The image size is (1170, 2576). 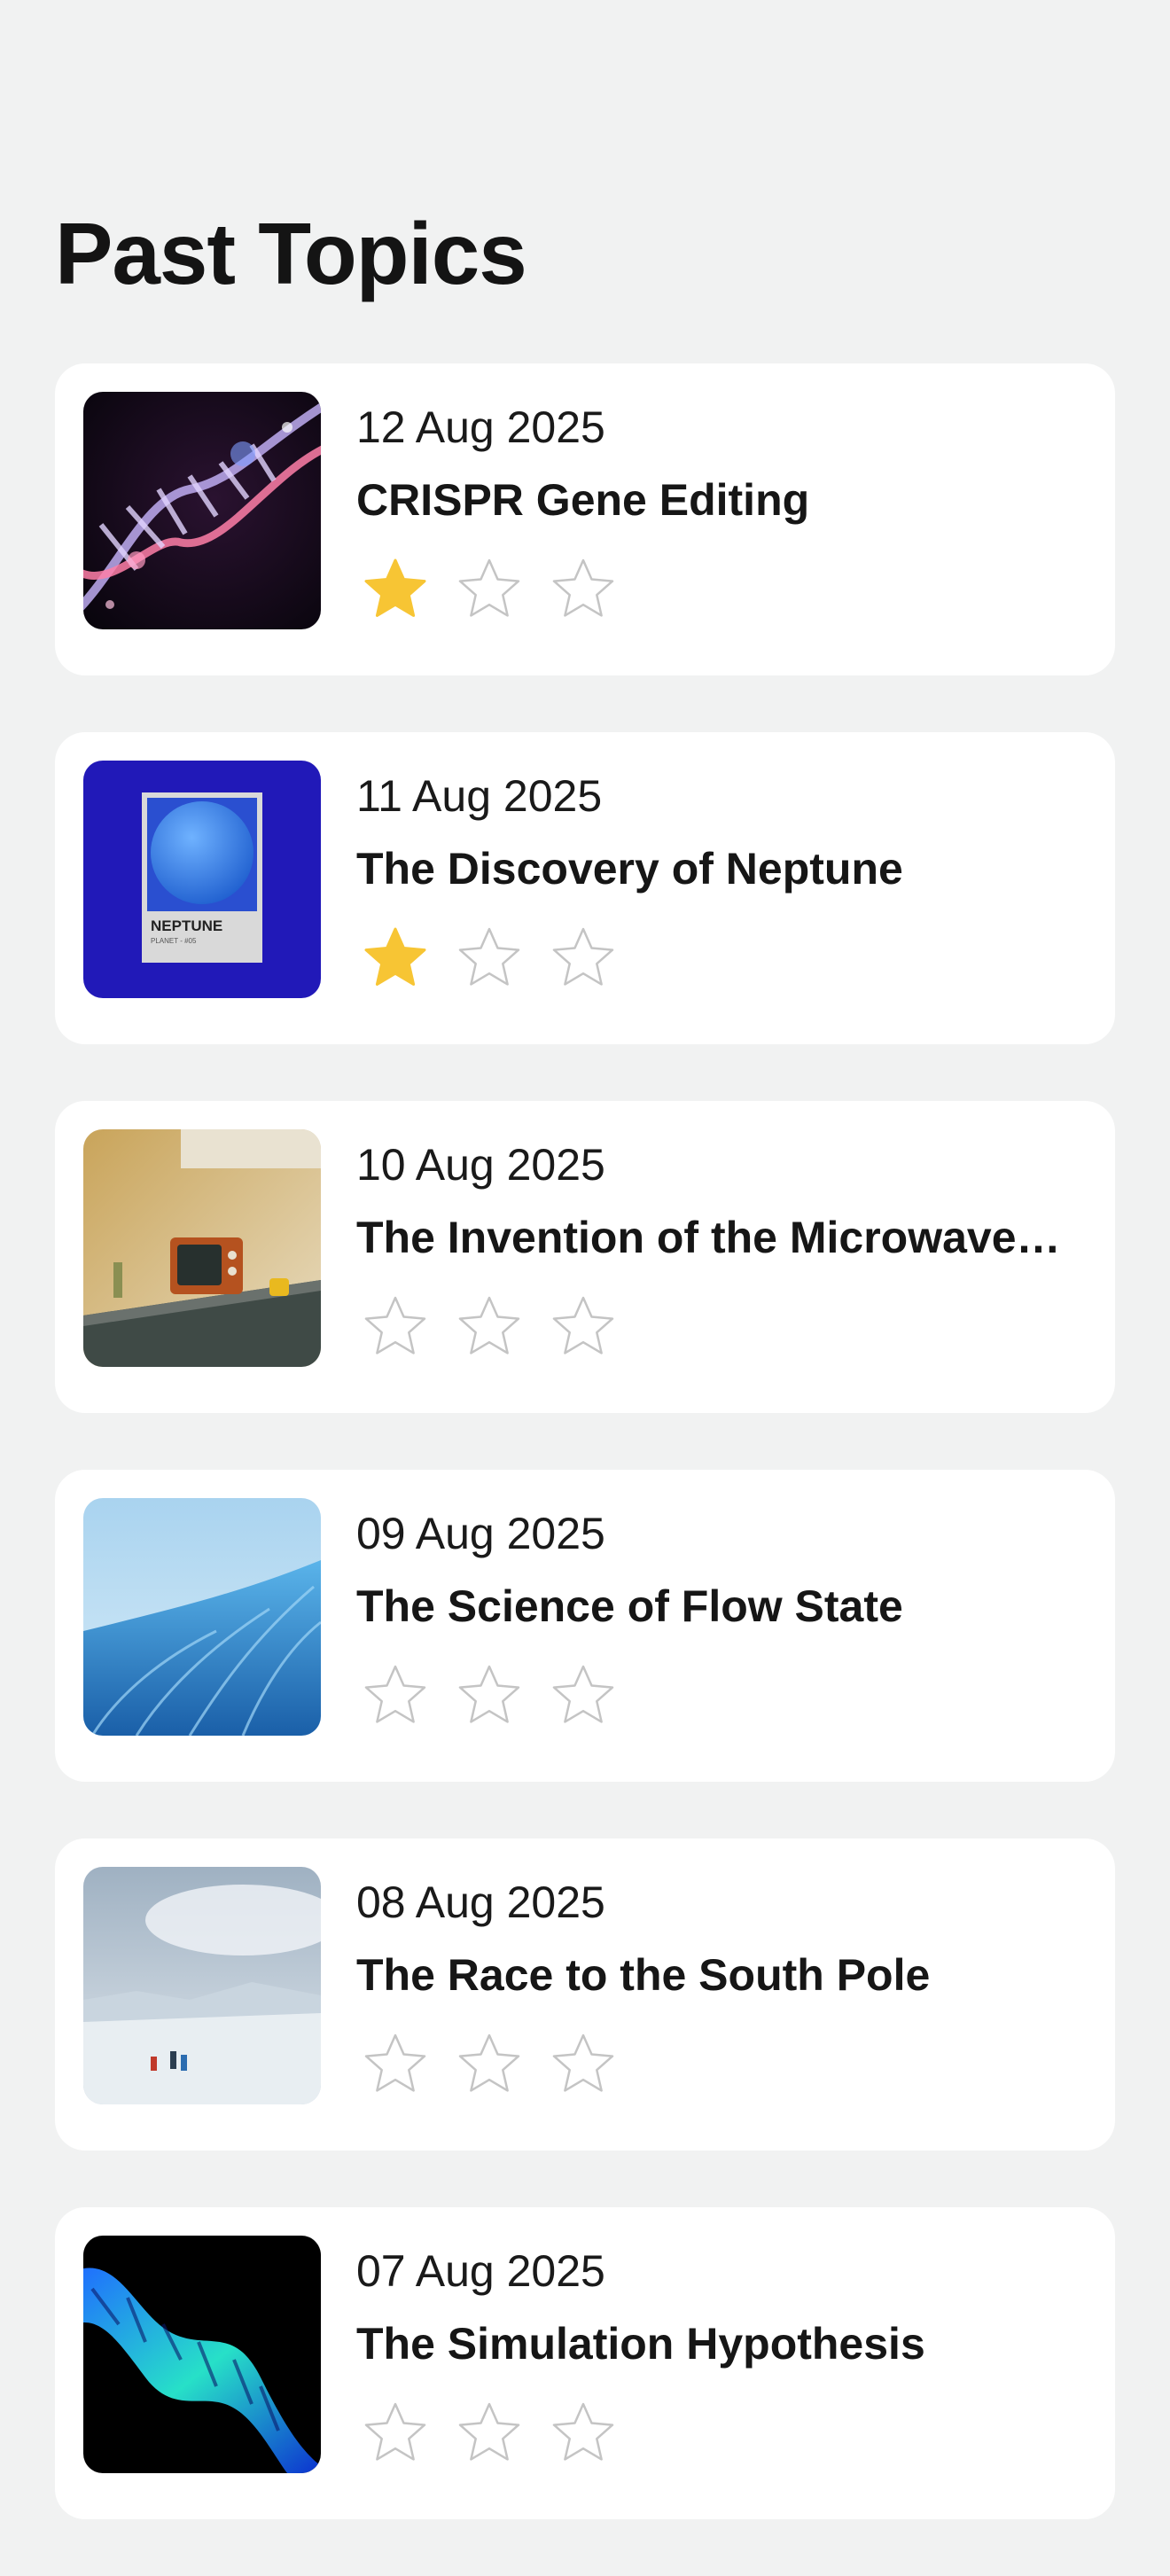 I want to click on polar-expedition-image, so click(x=202, y=1985).